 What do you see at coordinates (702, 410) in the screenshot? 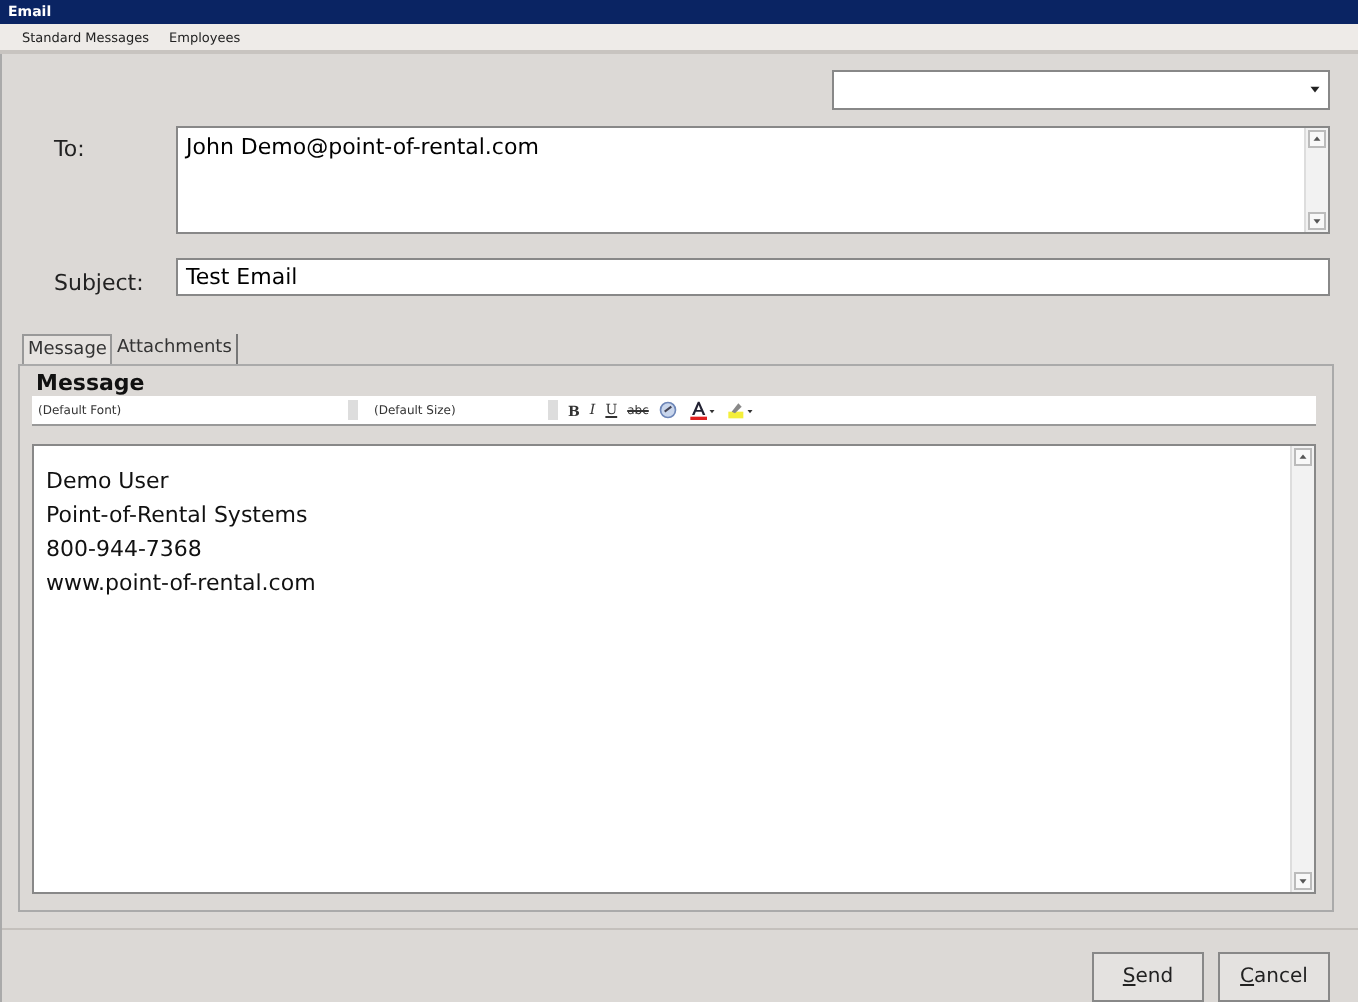
I see `font-color-icon` at bounding box center [702, 410].